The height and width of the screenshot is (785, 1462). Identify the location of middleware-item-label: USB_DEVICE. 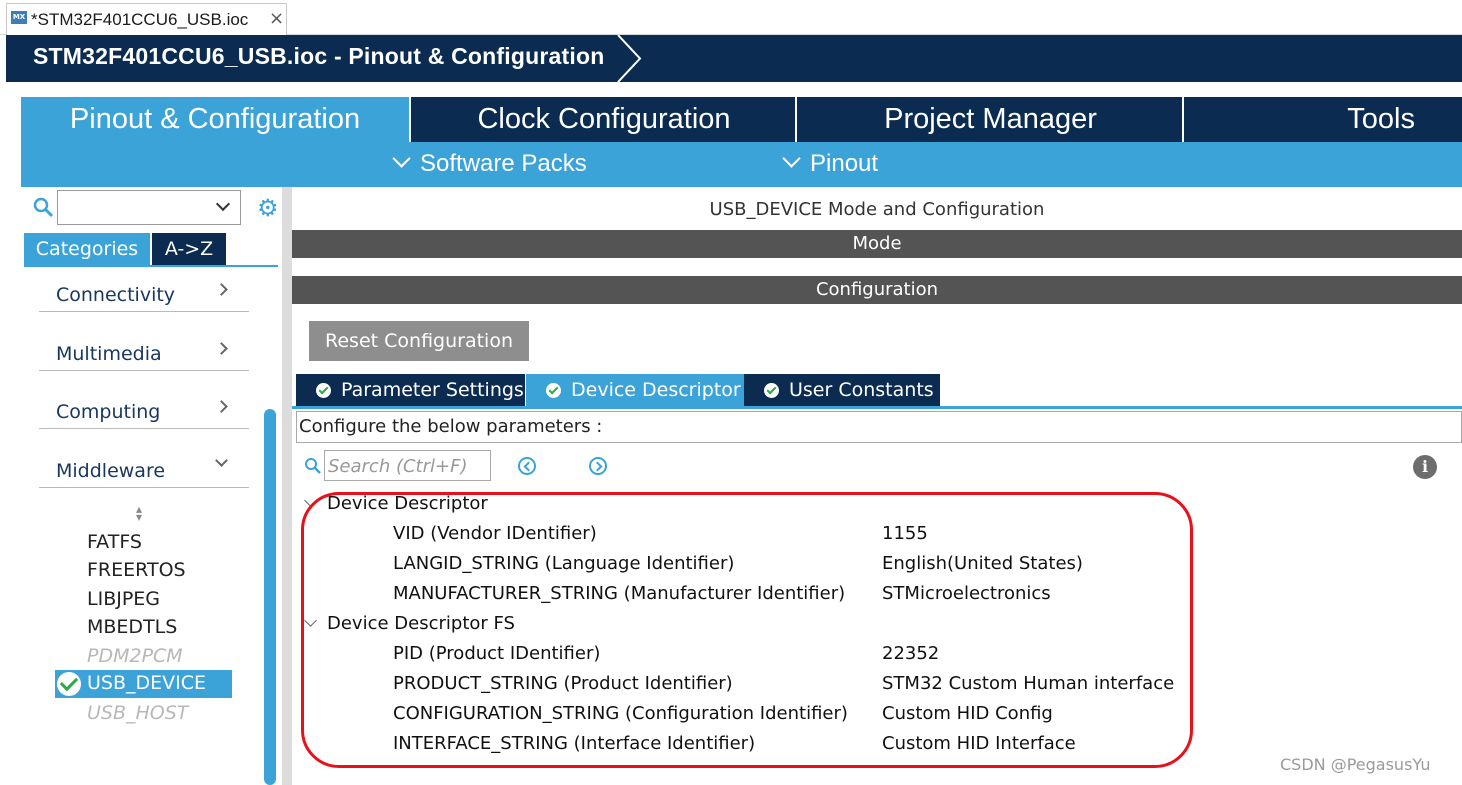
(147, 683).